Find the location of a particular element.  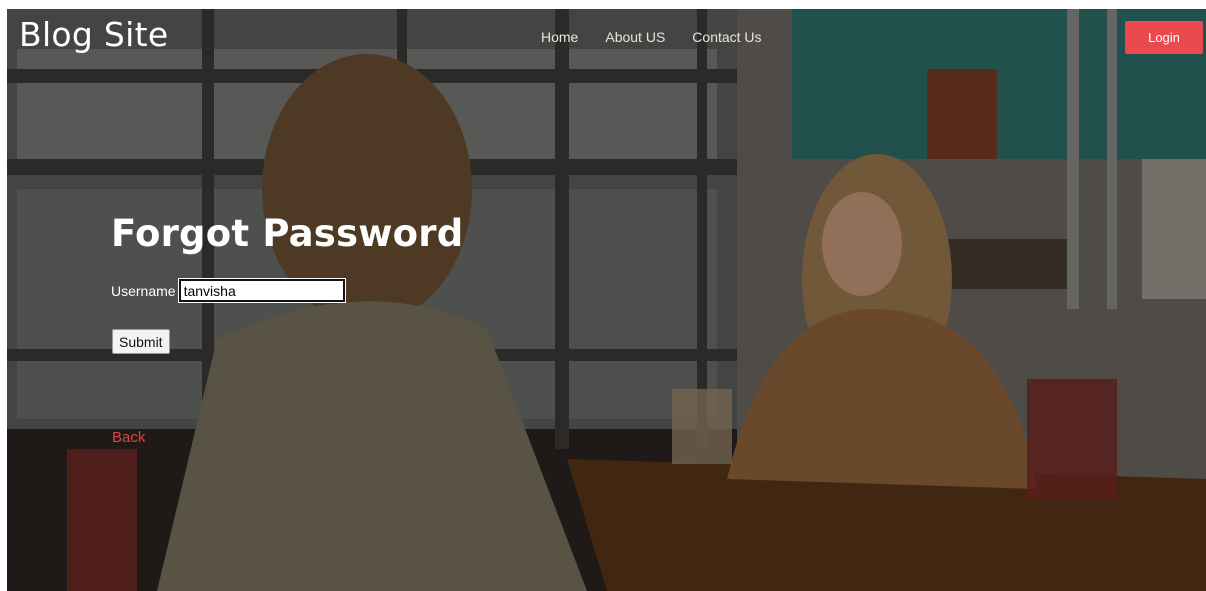

login-button: Login is located at coordinates (1164, 37).